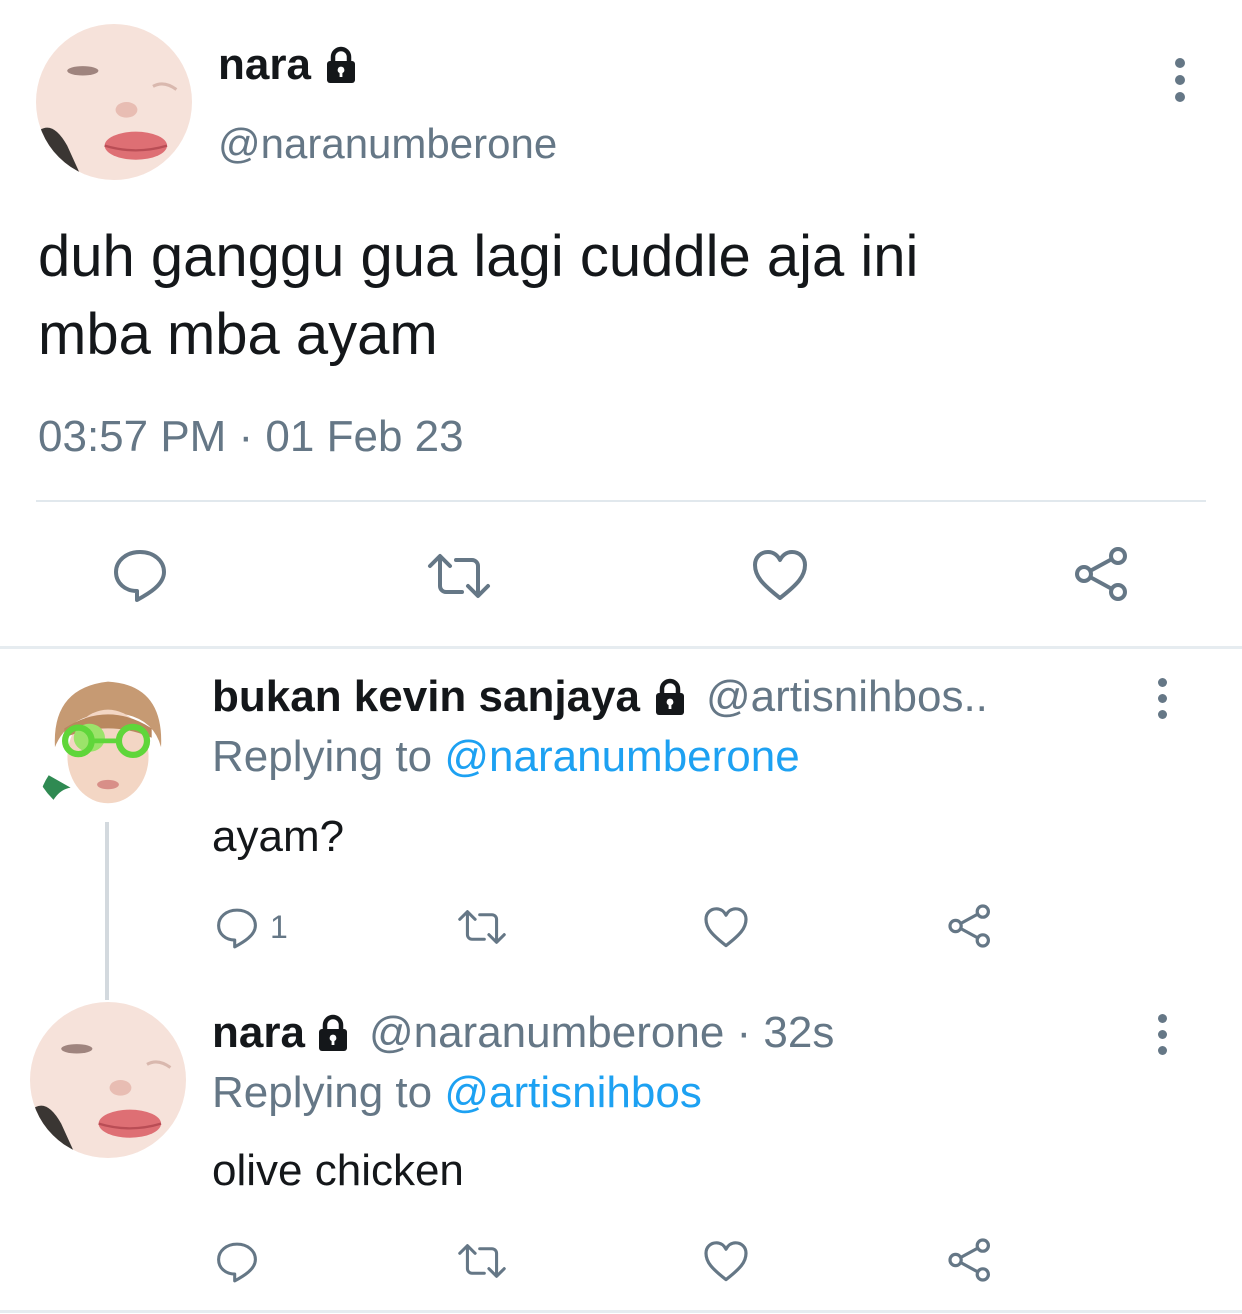 This screenshot has width=1242, height=1314. I want to click on thread-connector, so click(107, 911).